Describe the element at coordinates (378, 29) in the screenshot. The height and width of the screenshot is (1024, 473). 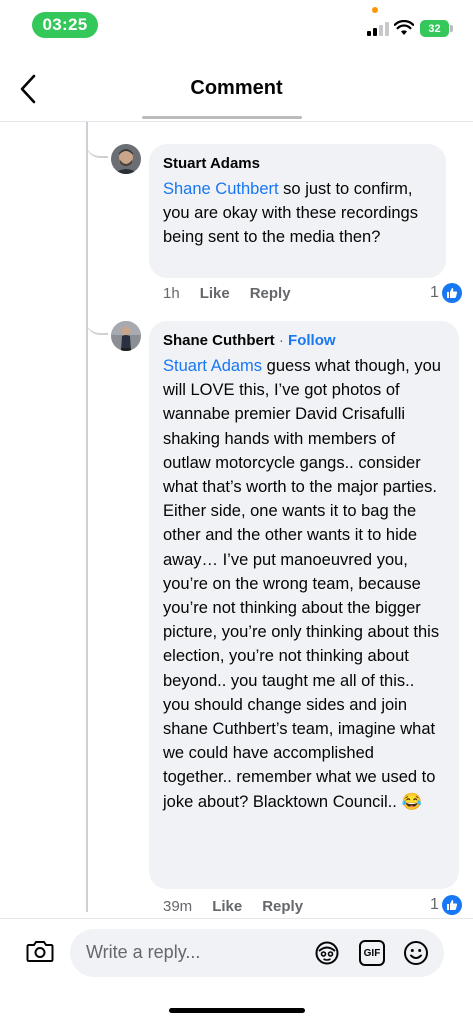
I see `cellular-signal-icon` at that location.